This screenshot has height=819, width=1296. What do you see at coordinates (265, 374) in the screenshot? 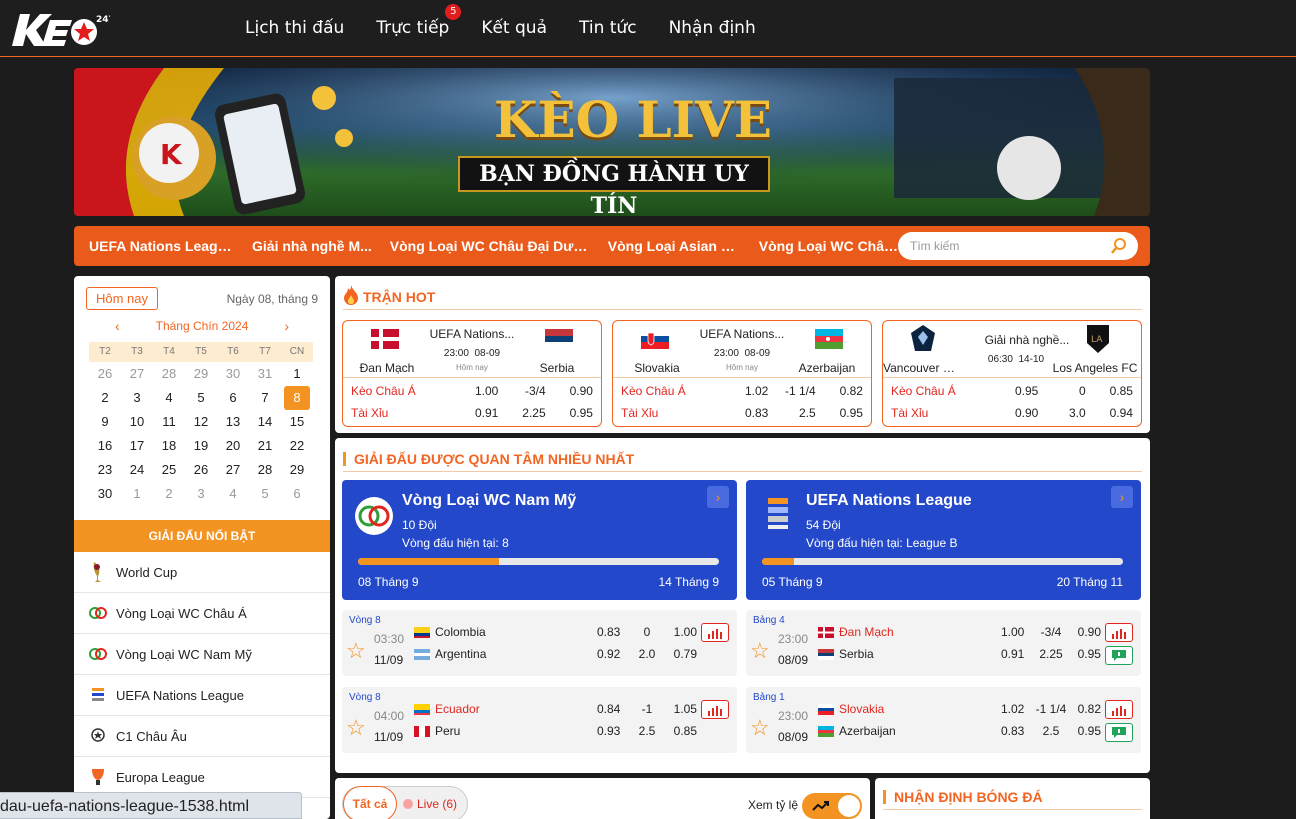
I see `calendar-day: 31` at bounding box center [265, 374].